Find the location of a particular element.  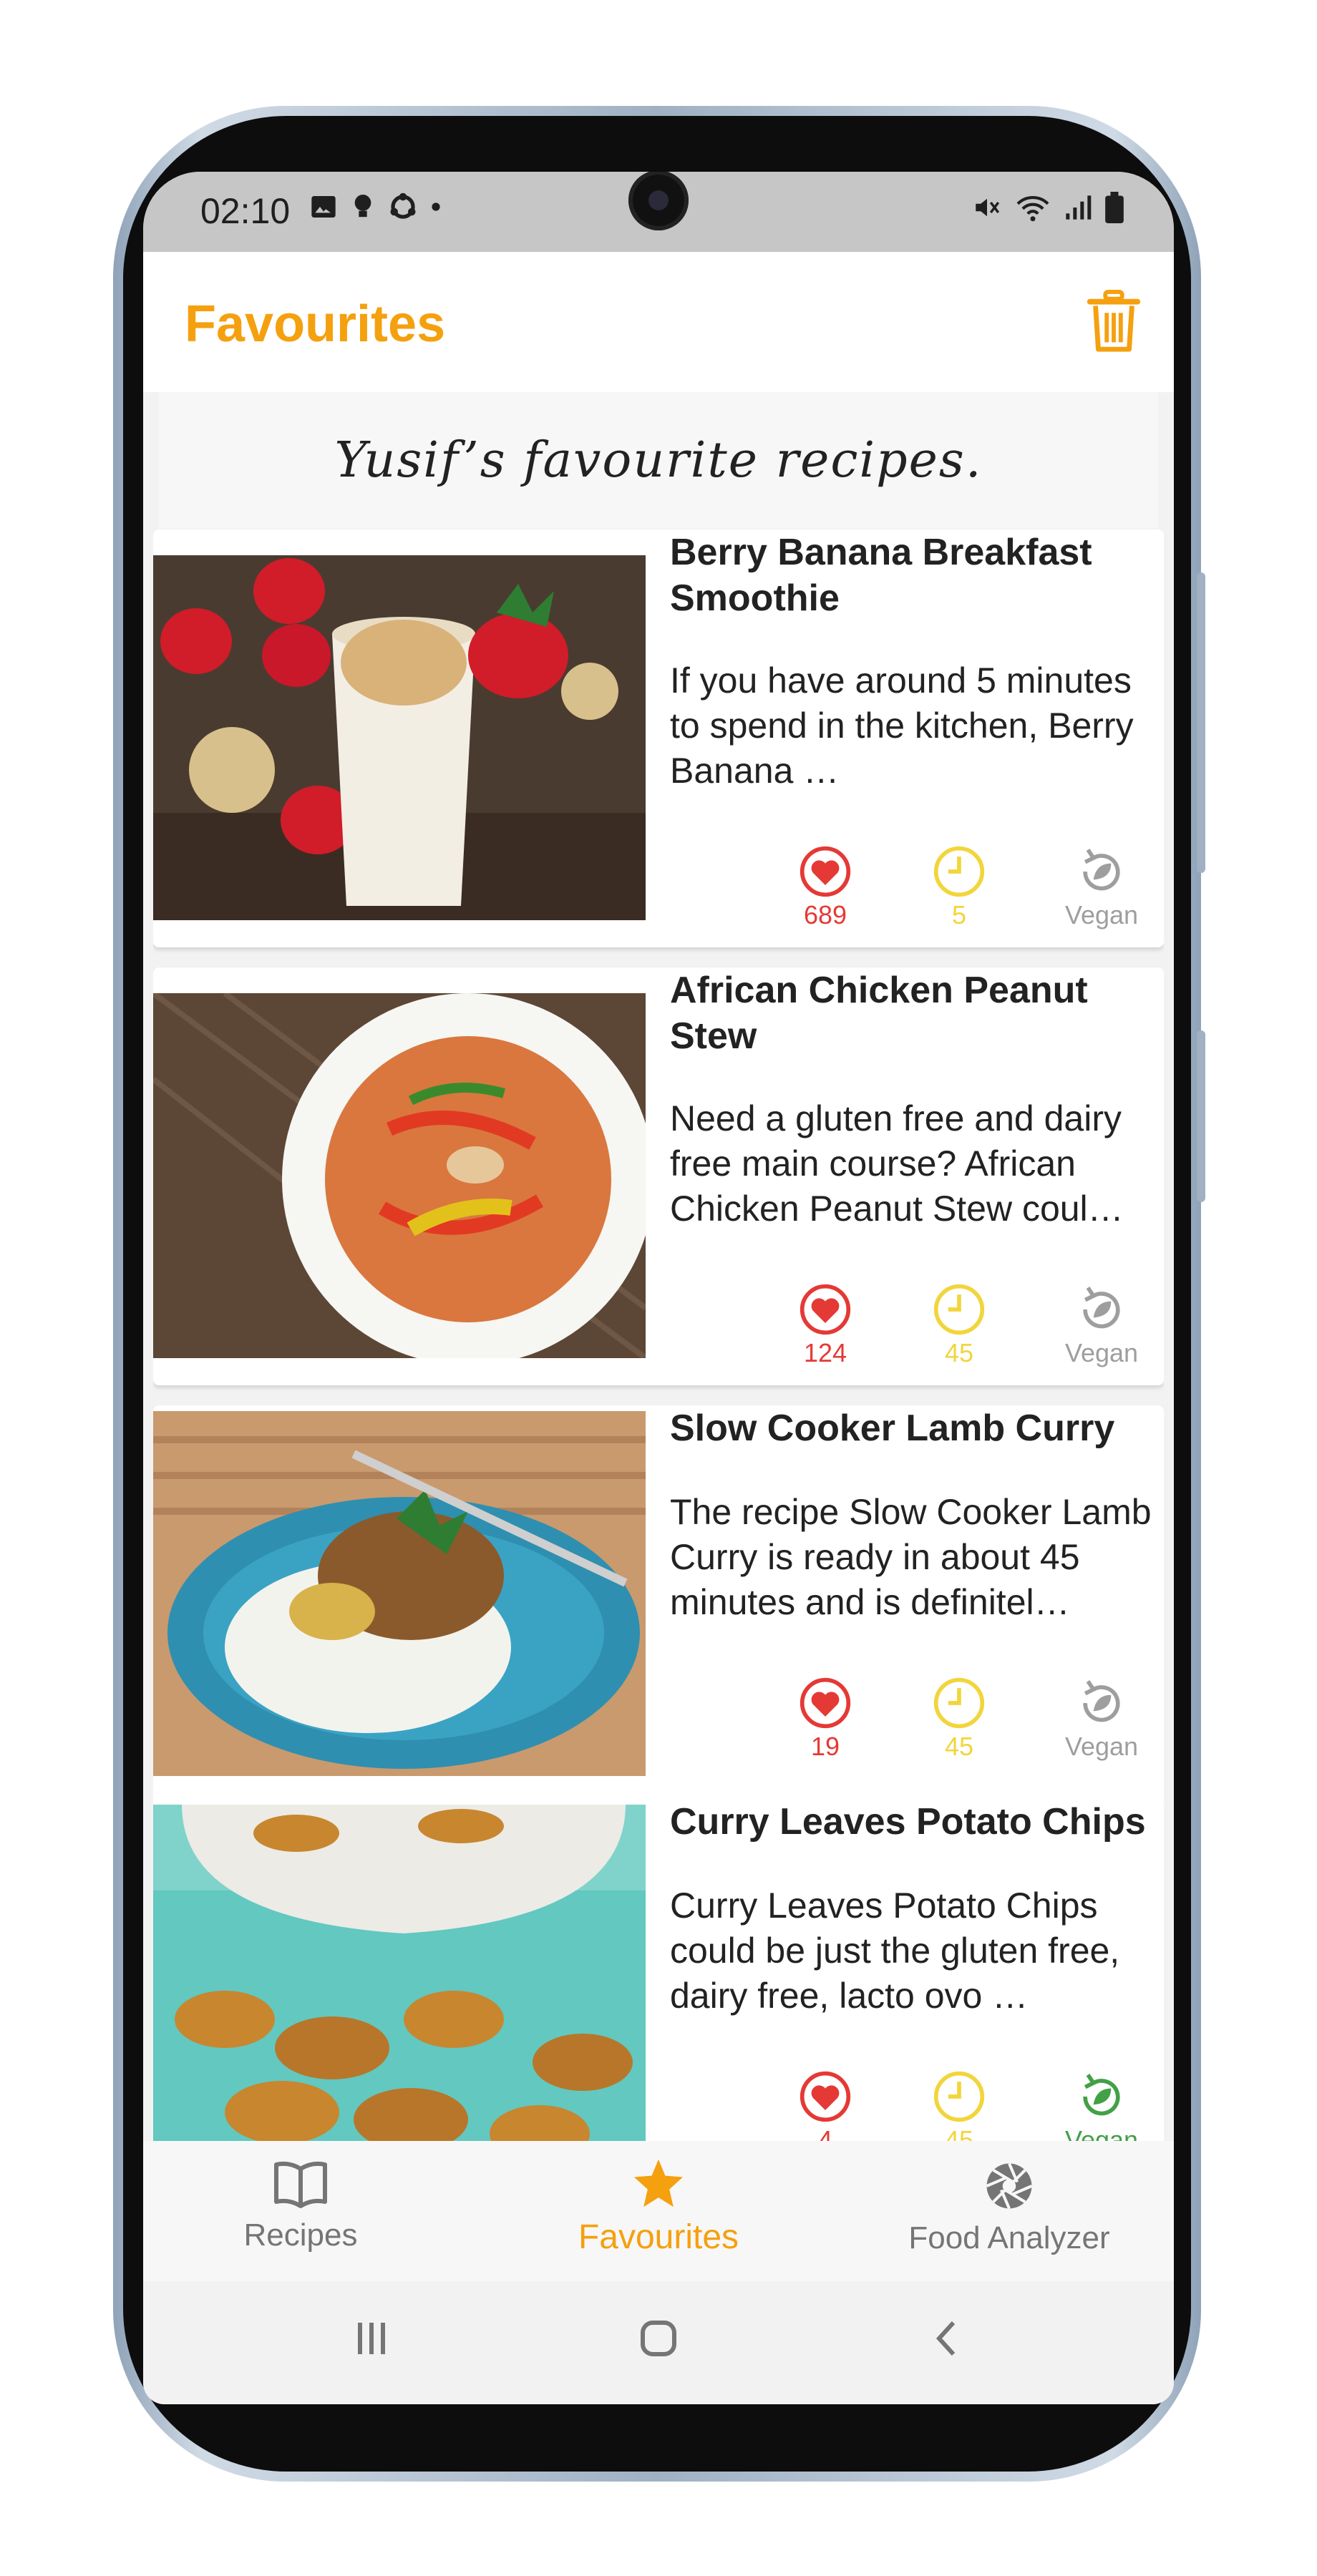

trash-icon is located at coordinates (1114, 320).